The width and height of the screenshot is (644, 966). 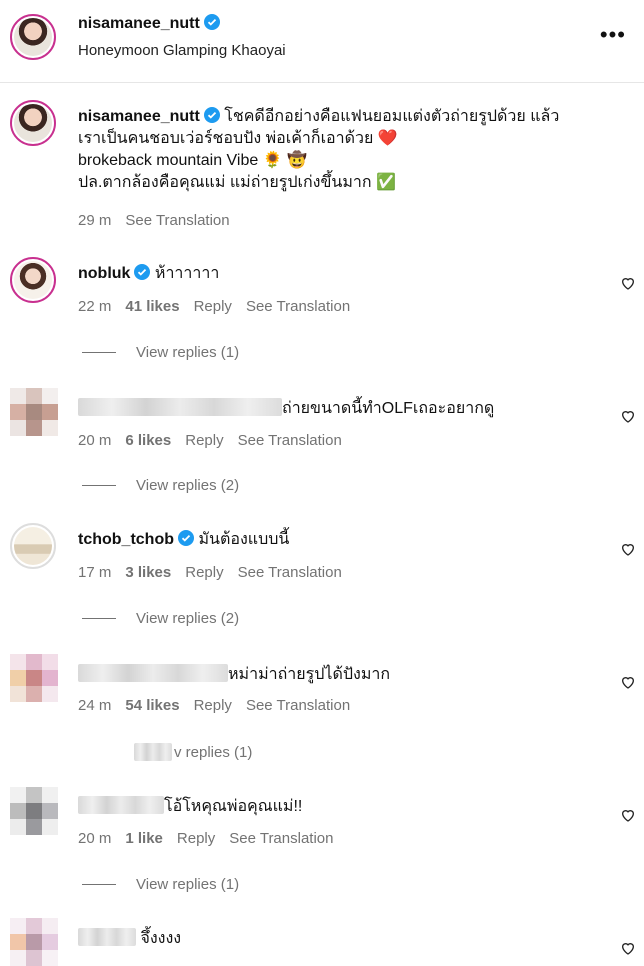 I want to click on caption-time: 29 m, so click(x=95, y=220).